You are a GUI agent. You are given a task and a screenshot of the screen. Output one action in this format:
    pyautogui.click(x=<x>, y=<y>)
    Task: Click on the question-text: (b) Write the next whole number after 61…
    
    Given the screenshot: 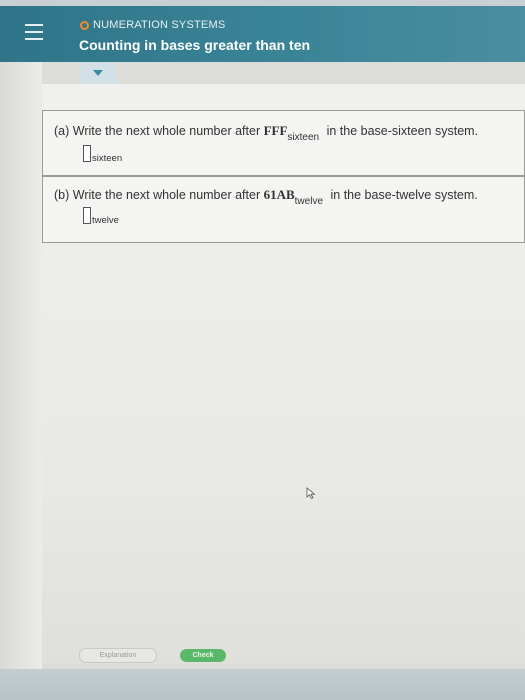 What is the action you would take?
    pyautogui.click(x=266, y=197)
    